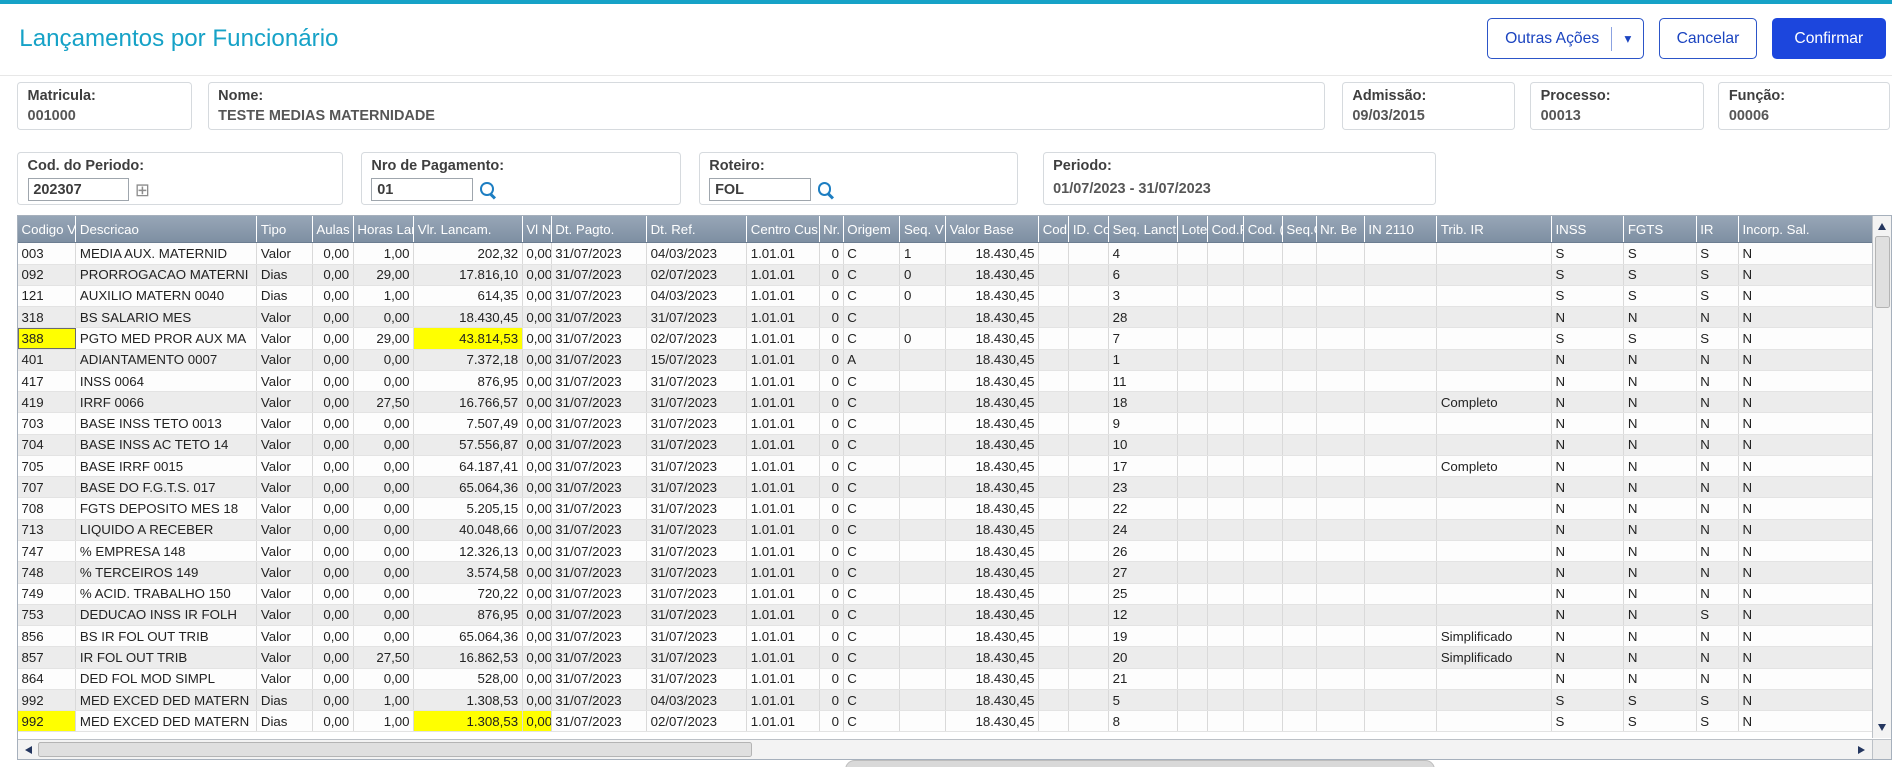 This screenshot has height=767, width=1892. Describe the element at coordinates (1263, 229) in the screenshot. I see `column-header-cod_p: Cod. (` at that location.